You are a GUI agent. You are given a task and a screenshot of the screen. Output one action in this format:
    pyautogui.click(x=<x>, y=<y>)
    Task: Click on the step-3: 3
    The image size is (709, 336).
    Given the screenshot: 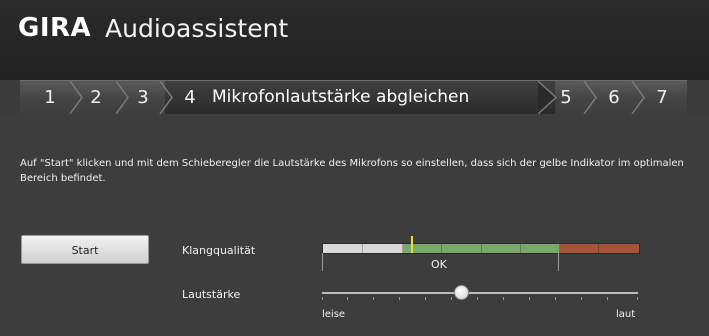 What is the action you would take?
    pyautogui.click(x=143, y=97)
    